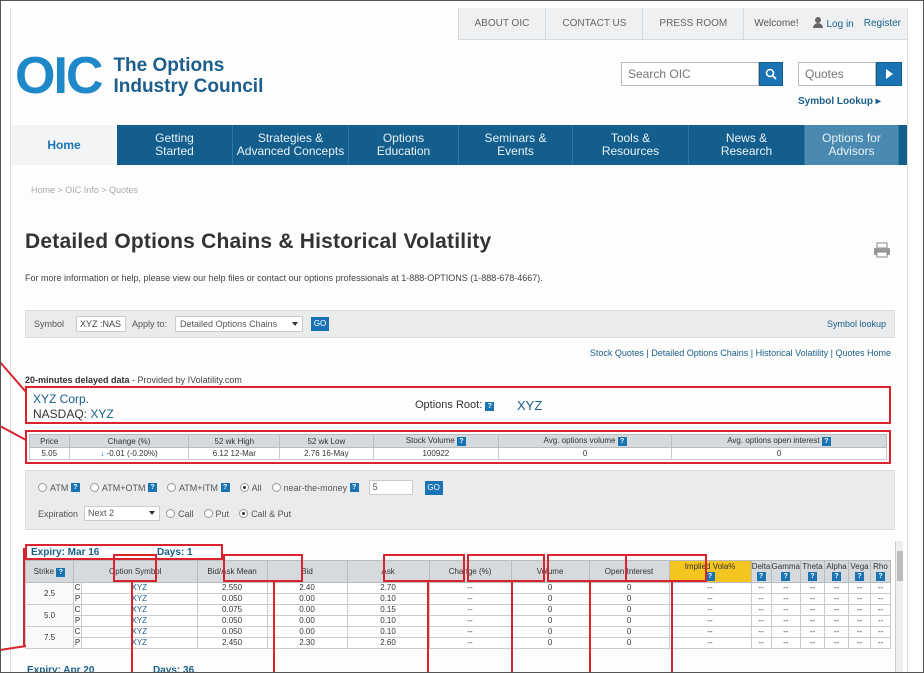  Describe the element at coordinates (244, 487) in the screenshot. I see `radio-all` at that location.